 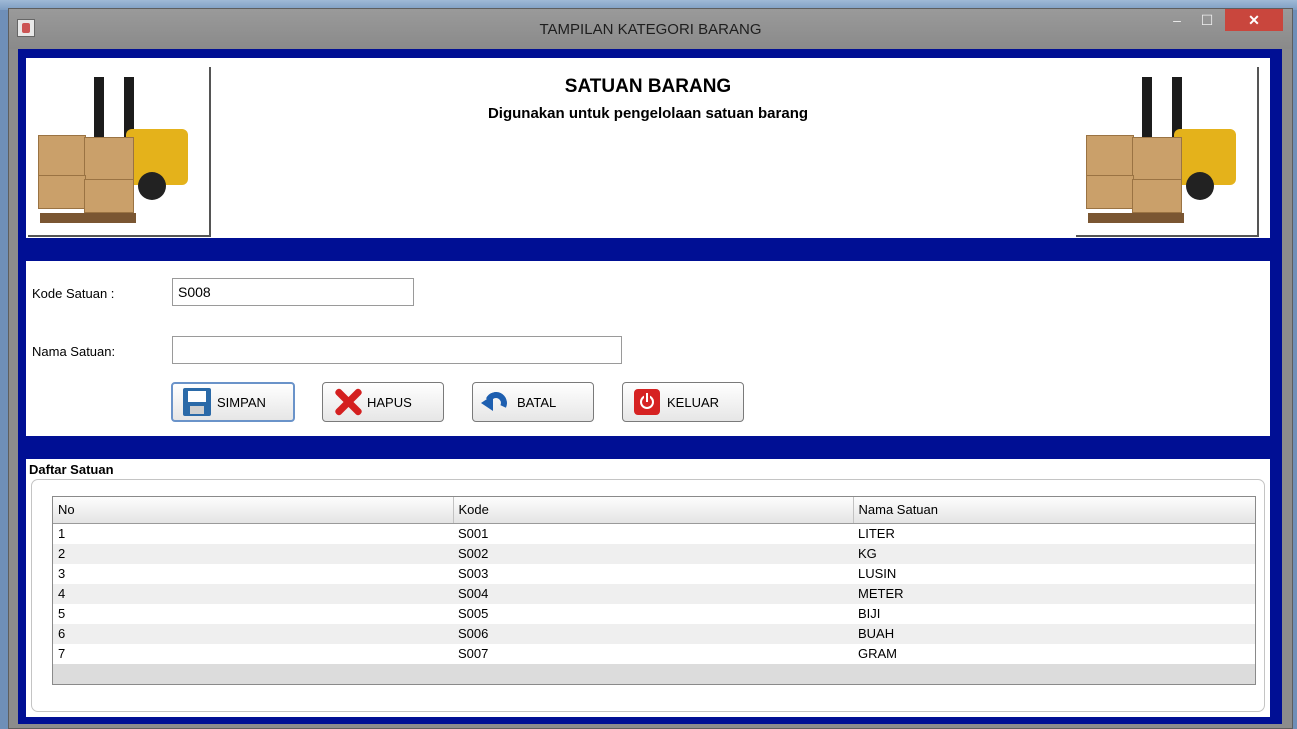 I want to click on table-row: 6 S006 BUAH, so click(x=654, y=633).